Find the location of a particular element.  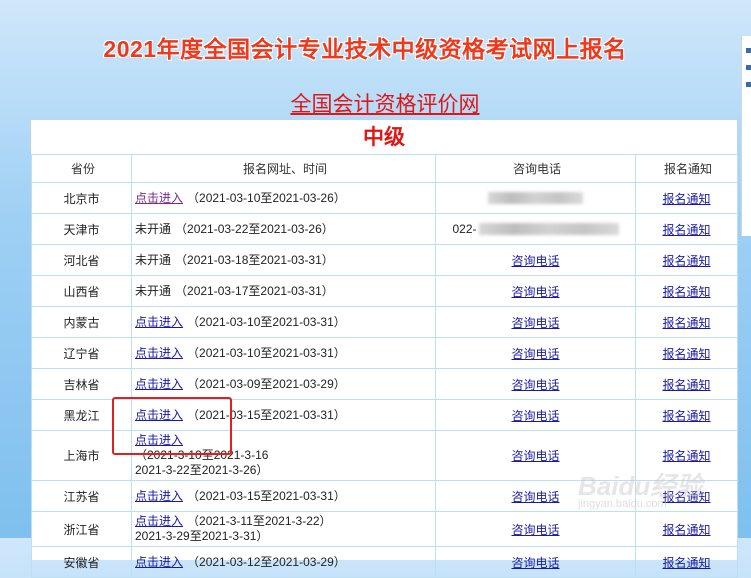

province-cell: 黑龙江 is located at coordinates (81, 415).